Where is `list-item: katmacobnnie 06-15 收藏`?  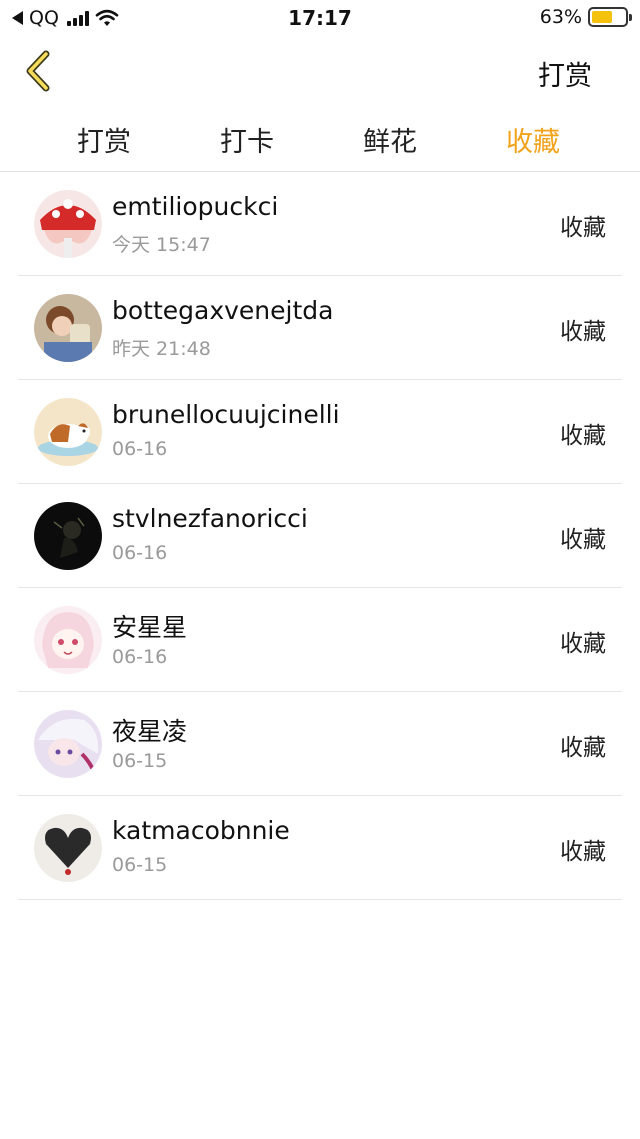
list-item: katmacobnnie 06-15 收藏 is located at coordinates (320, 848).